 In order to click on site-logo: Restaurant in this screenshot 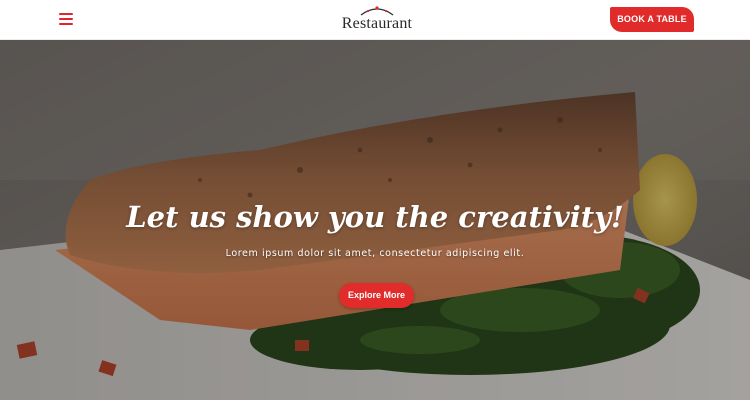, I will do `click(377, 19)`.